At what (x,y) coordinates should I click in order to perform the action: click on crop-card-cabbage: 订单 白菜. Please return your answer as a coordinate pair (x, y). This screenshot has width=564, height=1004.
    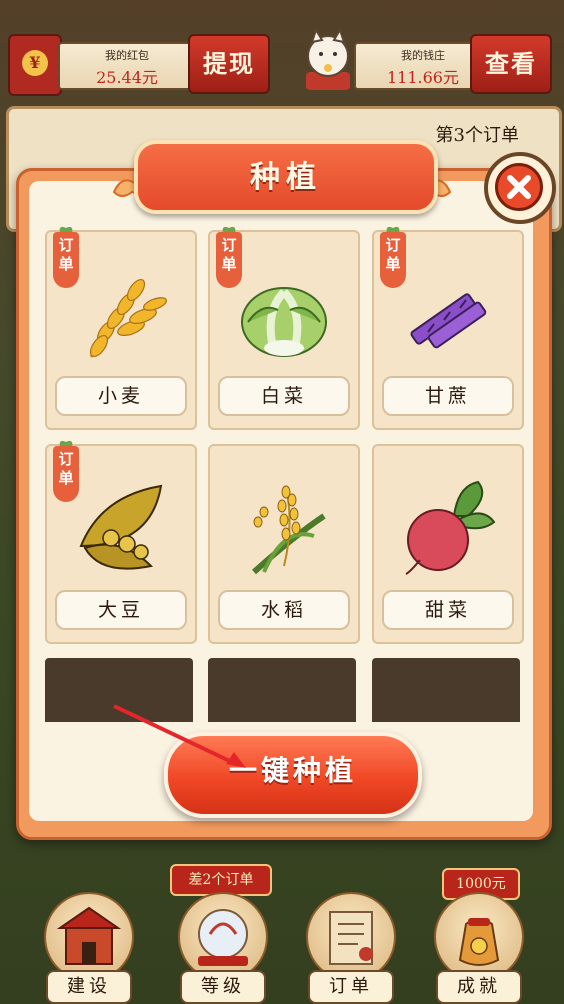
    Looking at the image, I should click on (284, 328).